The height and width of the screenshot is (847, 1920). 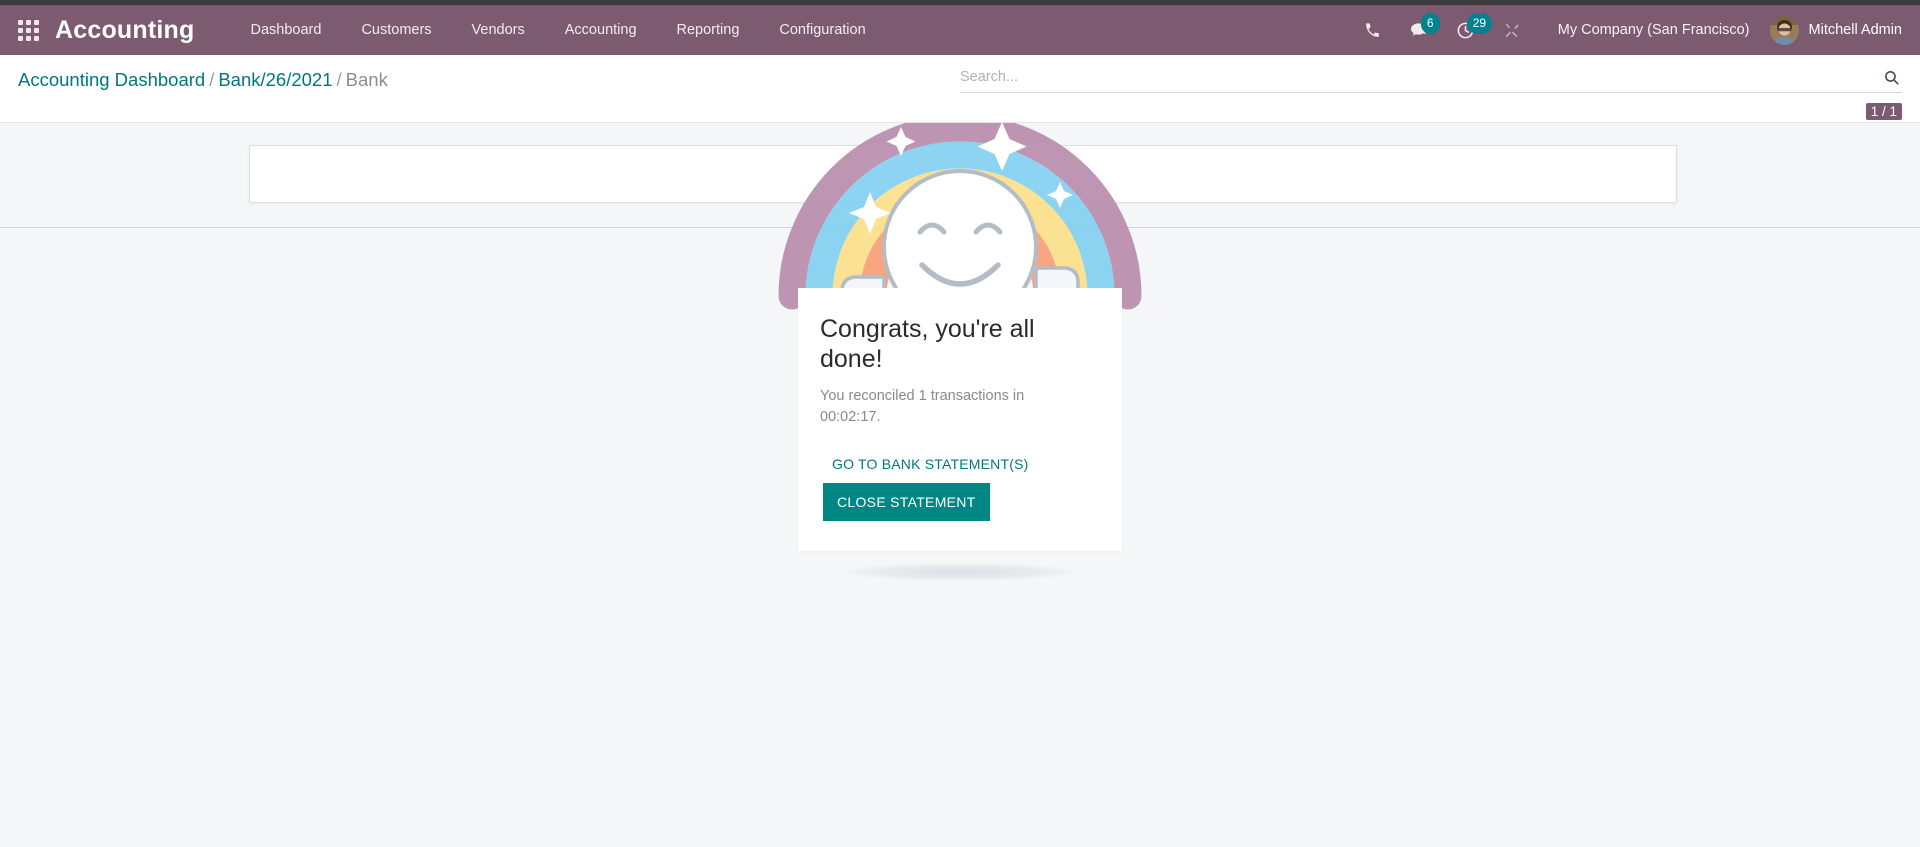 What do you see at coordinates (1883, 111) in the screenshot?
I see `pager: 1 / 1` at bounding box center [1883, 111].